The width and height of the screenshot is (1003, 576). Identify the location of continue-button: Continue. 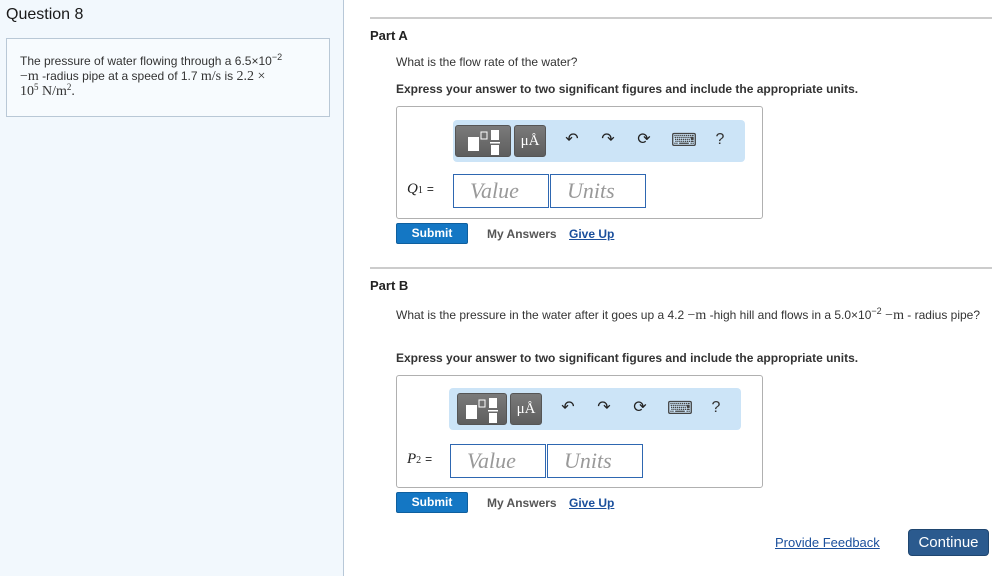
(948, 542).